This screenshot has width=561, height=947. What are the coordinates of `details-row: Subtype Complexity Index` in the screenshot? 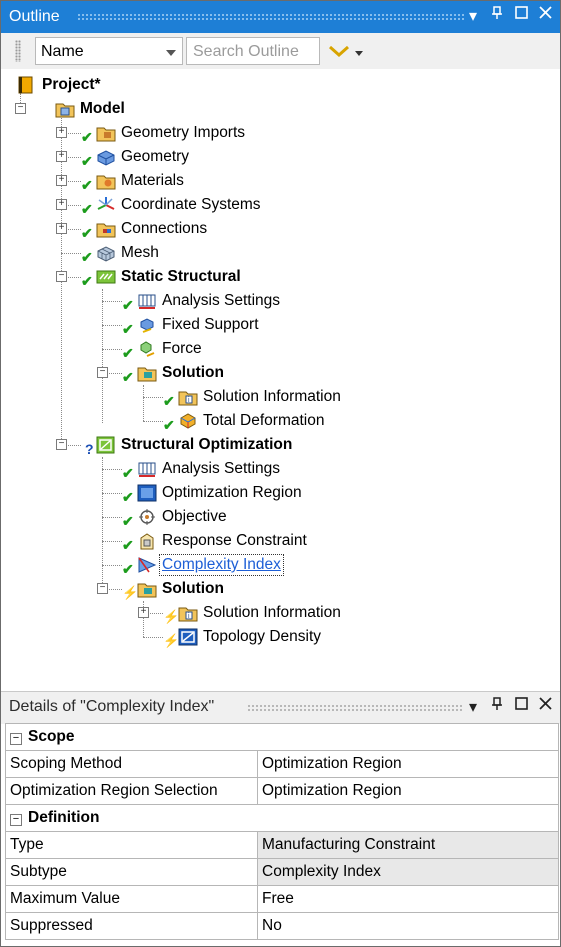 It's located at (282, 872).